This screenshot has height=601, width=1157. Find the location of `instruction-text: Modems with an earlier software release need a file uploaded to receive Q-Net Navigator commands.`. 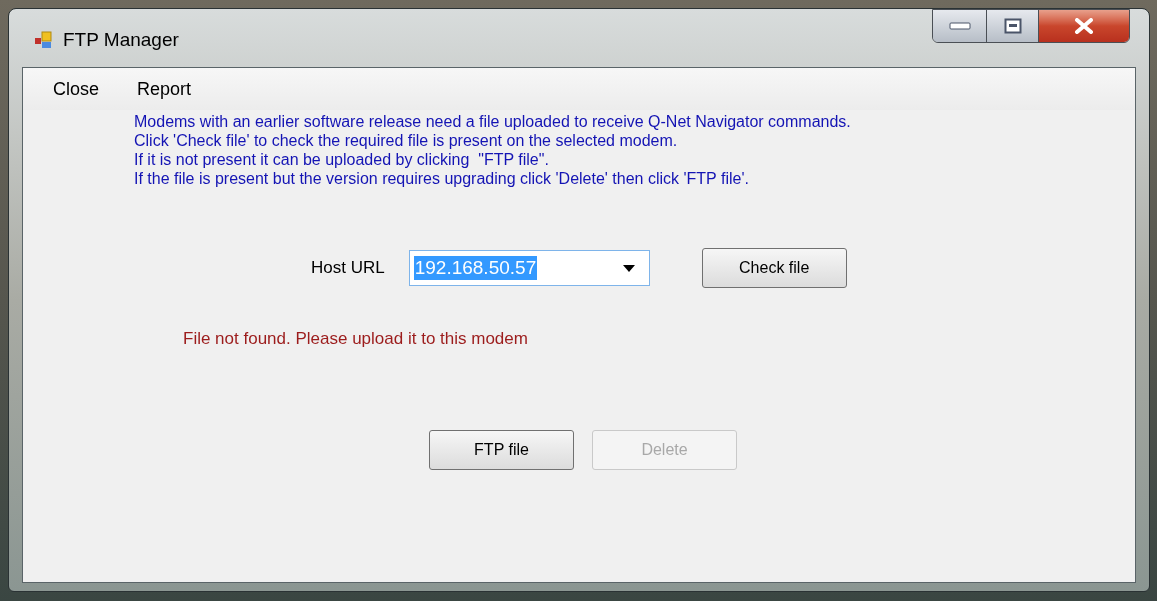

instruction-text: Modems with an earlier software release need a file uploaded to receive Q-Net Navigator commands. is located at coordinates (493, 121).